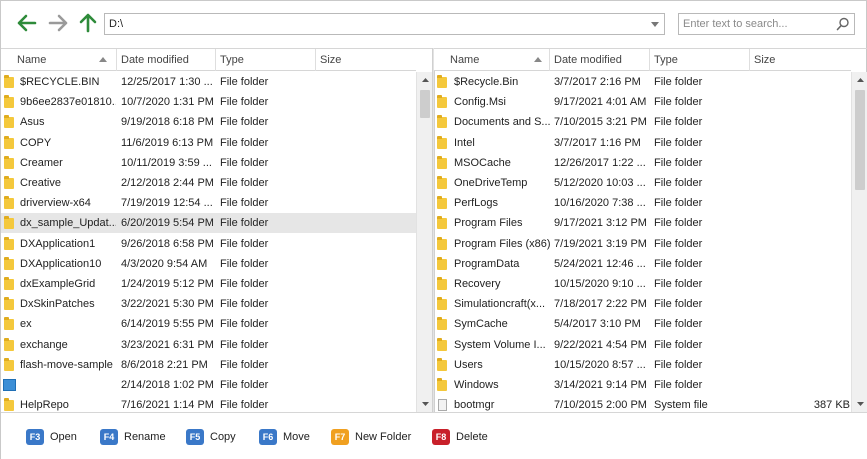  I want to click on arrow-right-icon, so click(58, 23).